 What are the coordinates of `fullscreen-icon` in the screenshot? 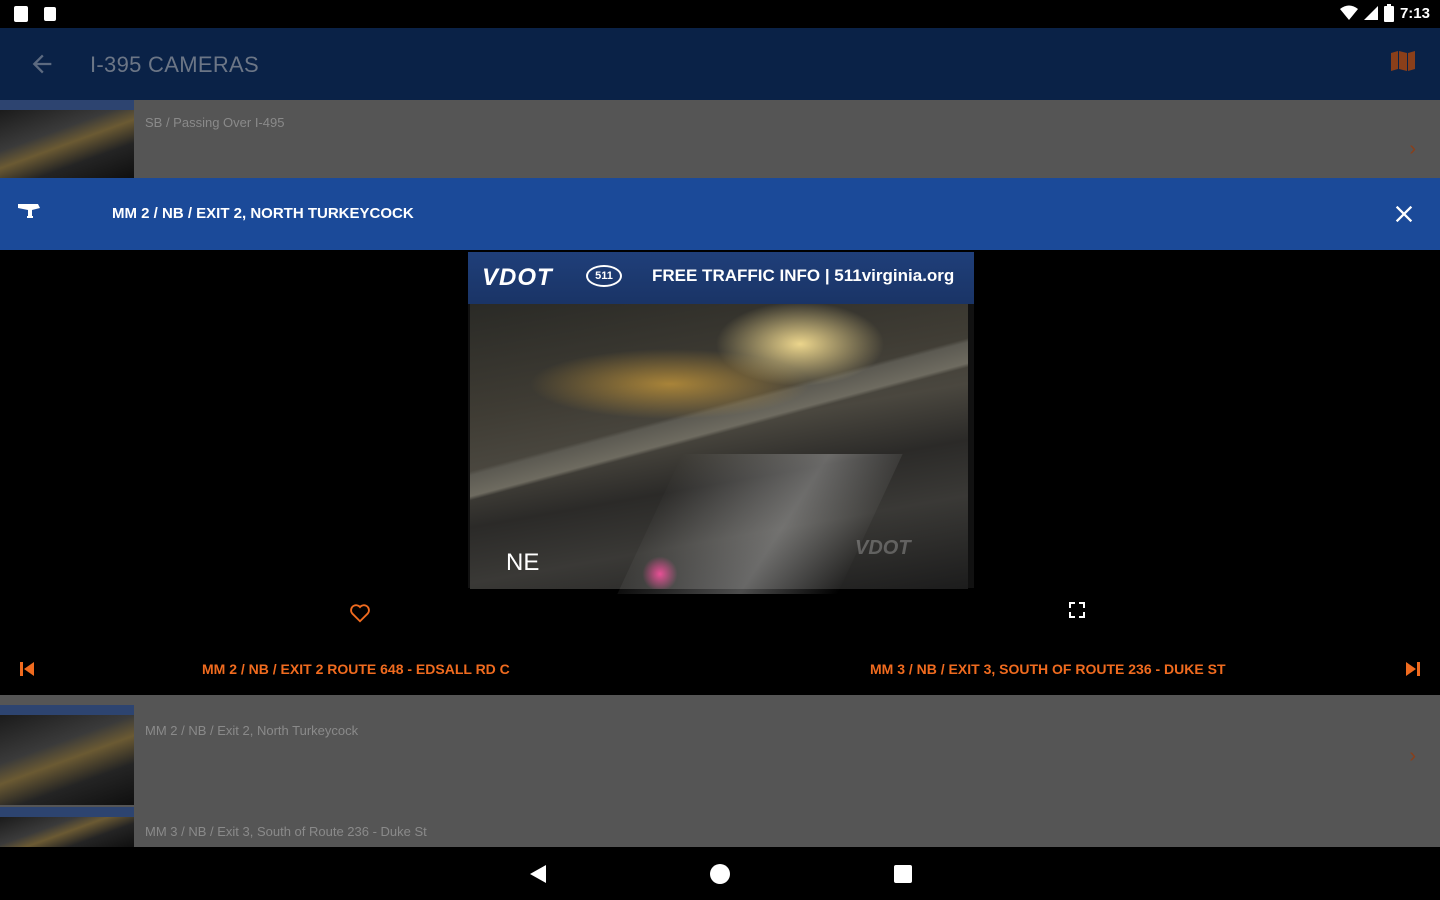 It's located at (1077, 610).